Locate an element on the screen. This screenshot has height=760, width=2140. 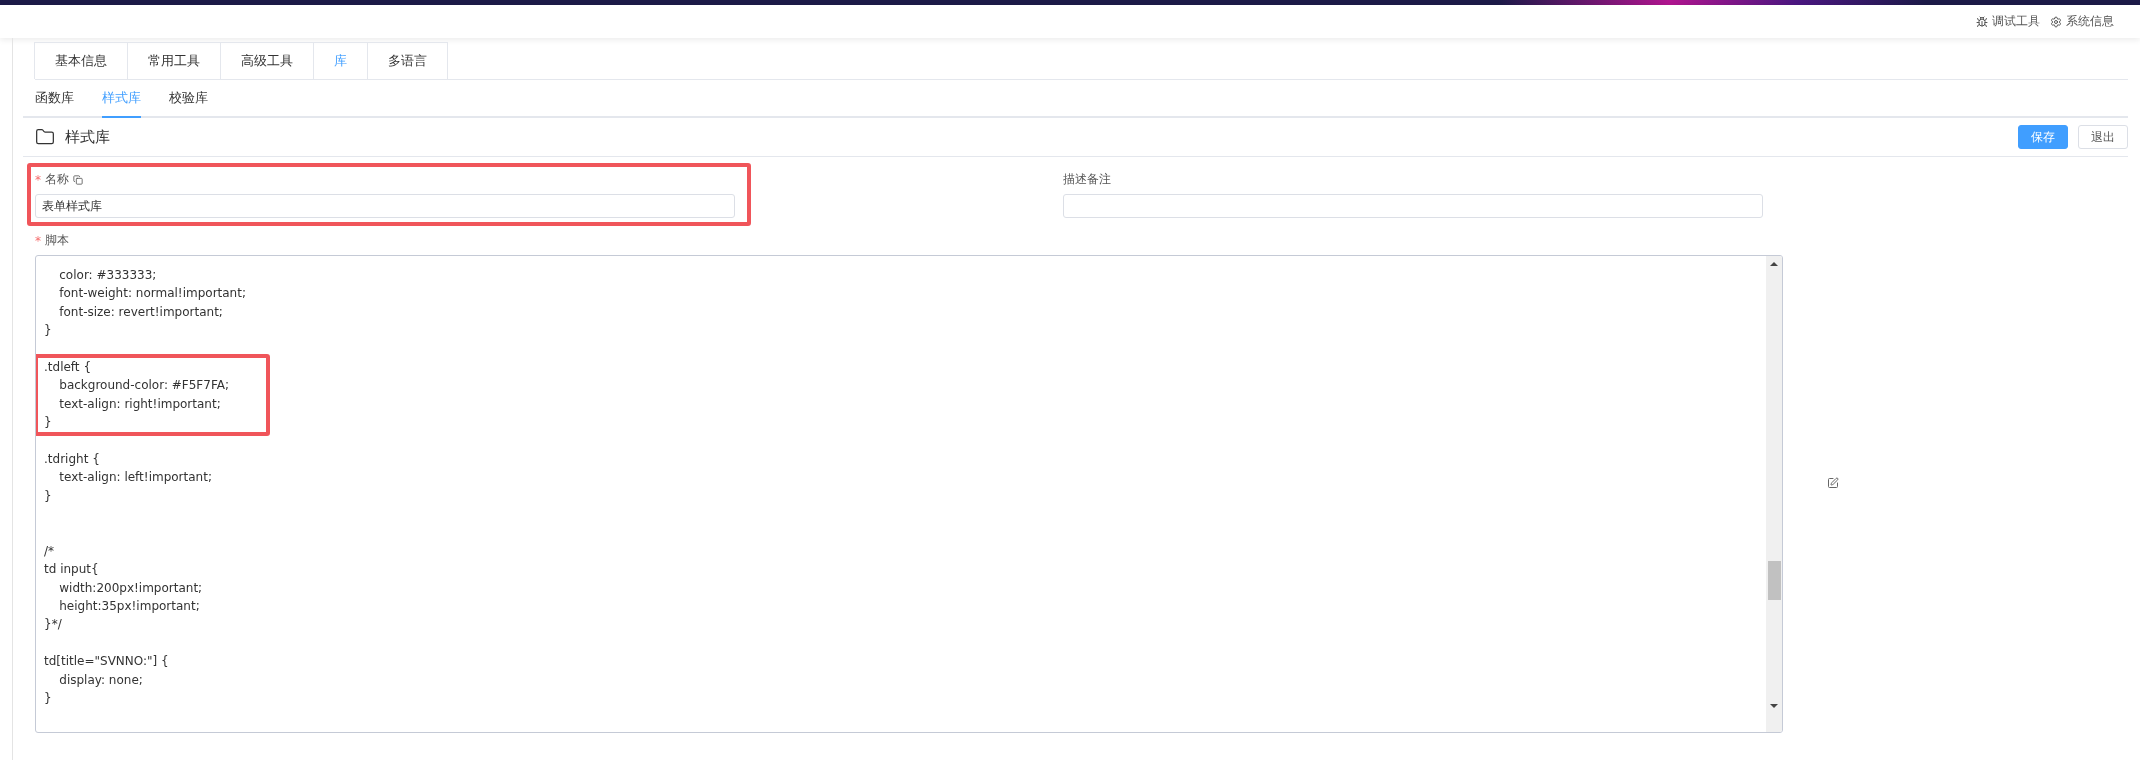
field-label: 描述备注 is located at coordinates (1087, 179).